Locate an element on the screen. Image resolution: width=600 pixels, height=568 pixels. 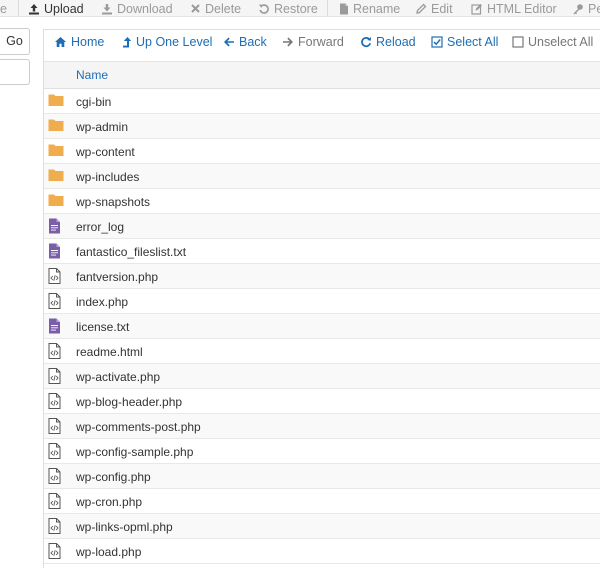
file-name: wp-config-sample.php is located at coordinates (134, 452).